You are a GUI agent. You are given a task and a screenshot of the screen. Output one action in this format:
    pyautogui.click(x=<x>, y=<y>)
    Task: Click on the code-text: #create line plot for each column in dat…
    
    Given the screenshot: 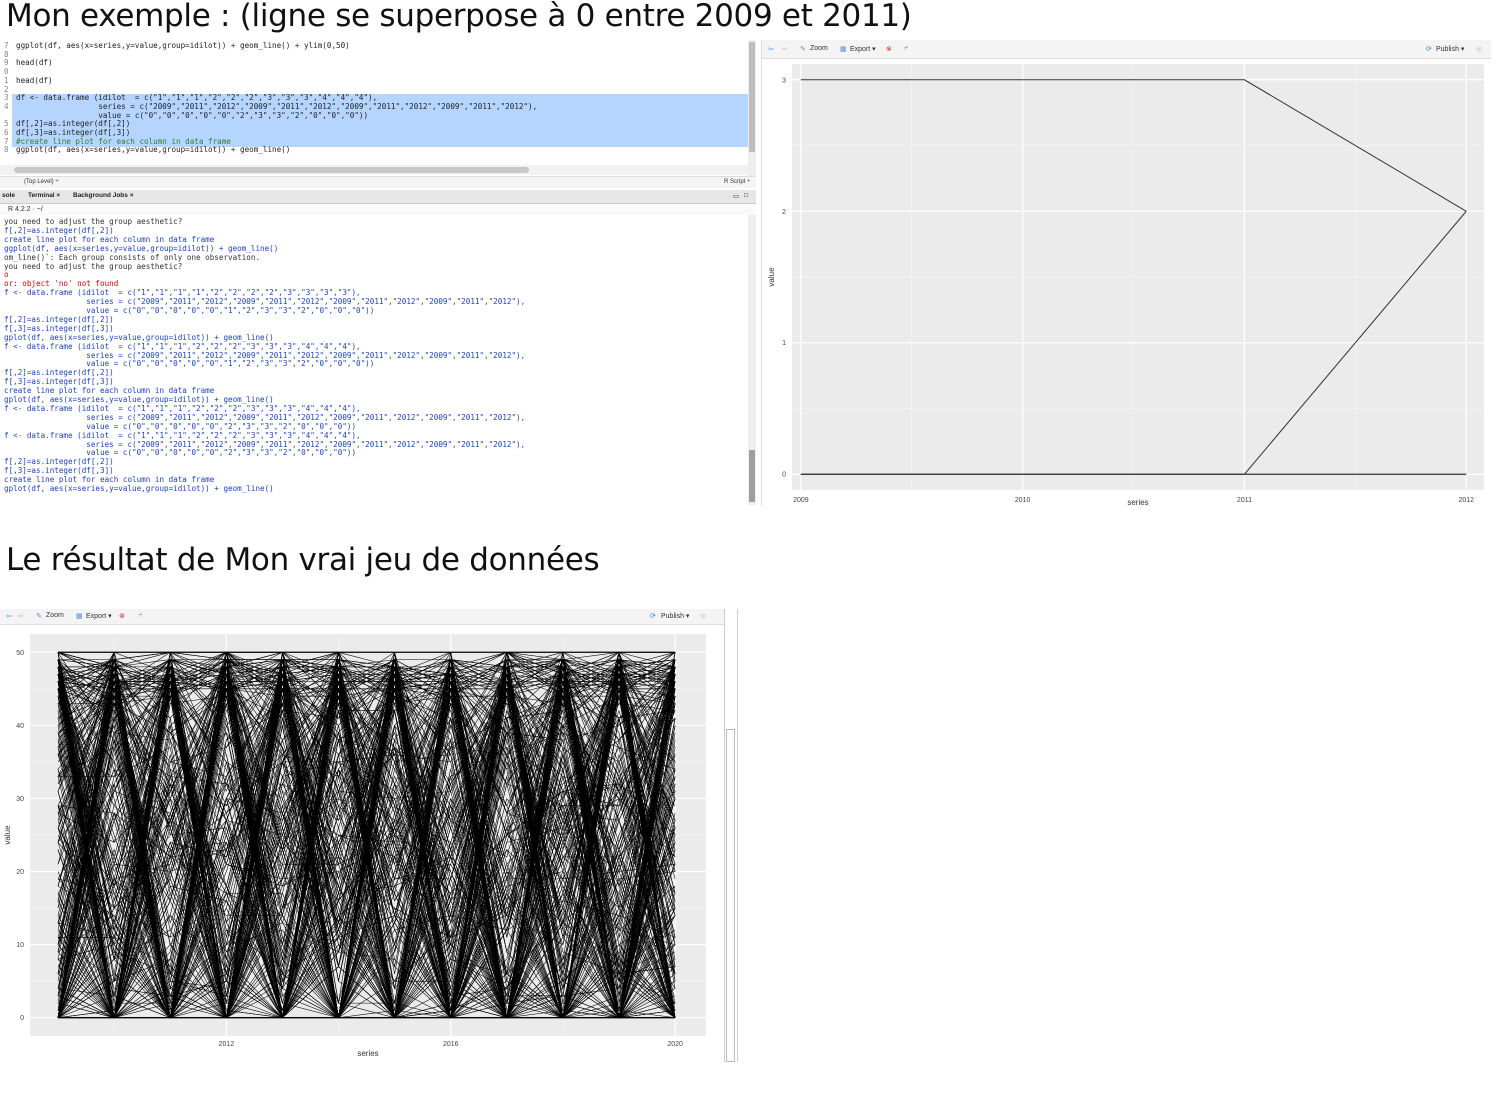 What is the action you would take?
    pyautogui.click(x=123, y=141)
    